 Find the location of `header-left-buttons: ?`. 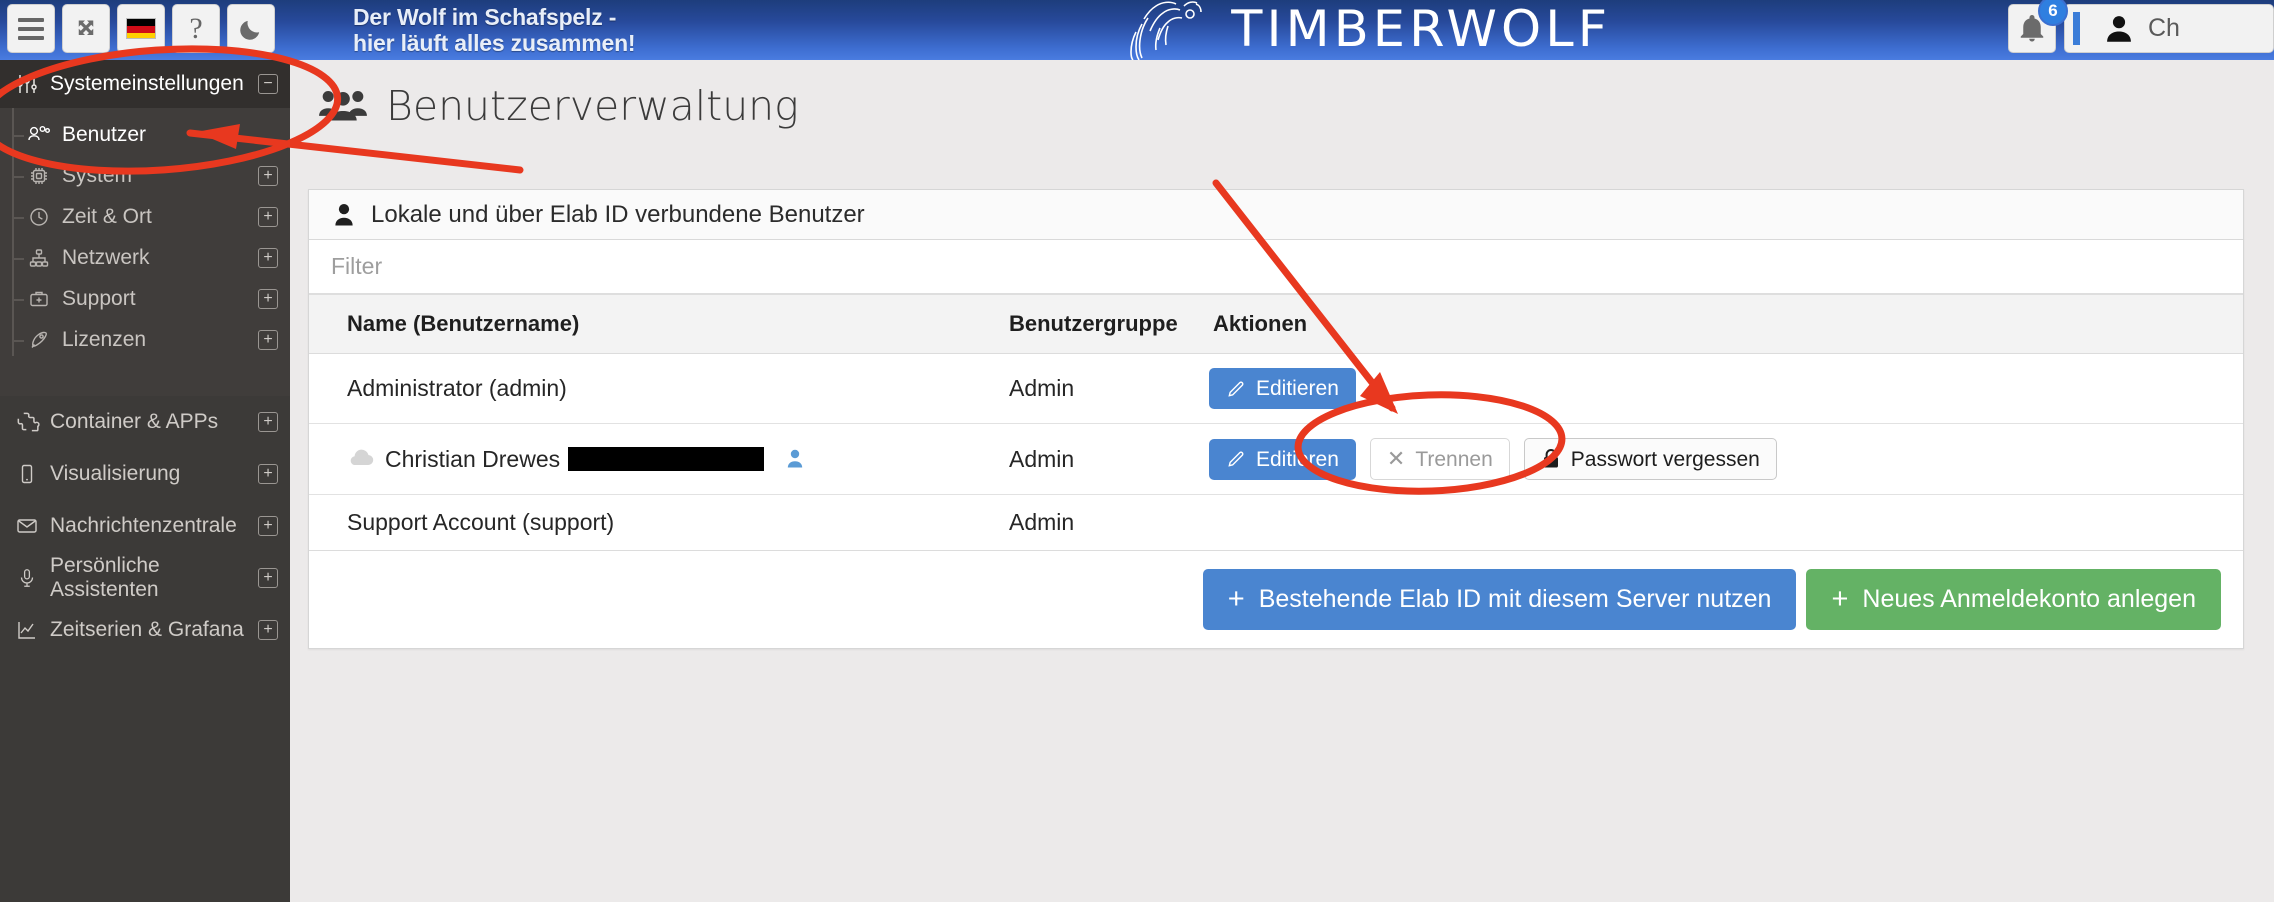

header-left-buttons: ? is located at coordinates (137, 26).